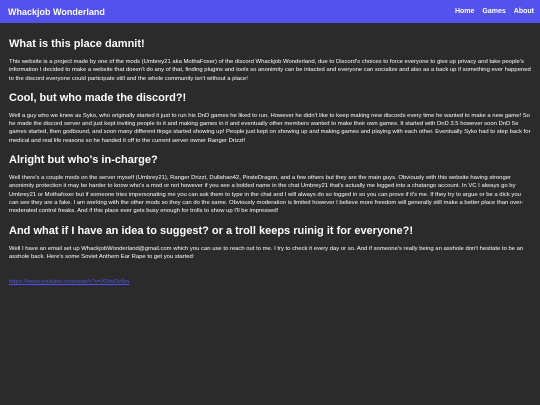 This screenshot has width=540, height=405. I want to click on nav-about-link: About, so click(524, 11).